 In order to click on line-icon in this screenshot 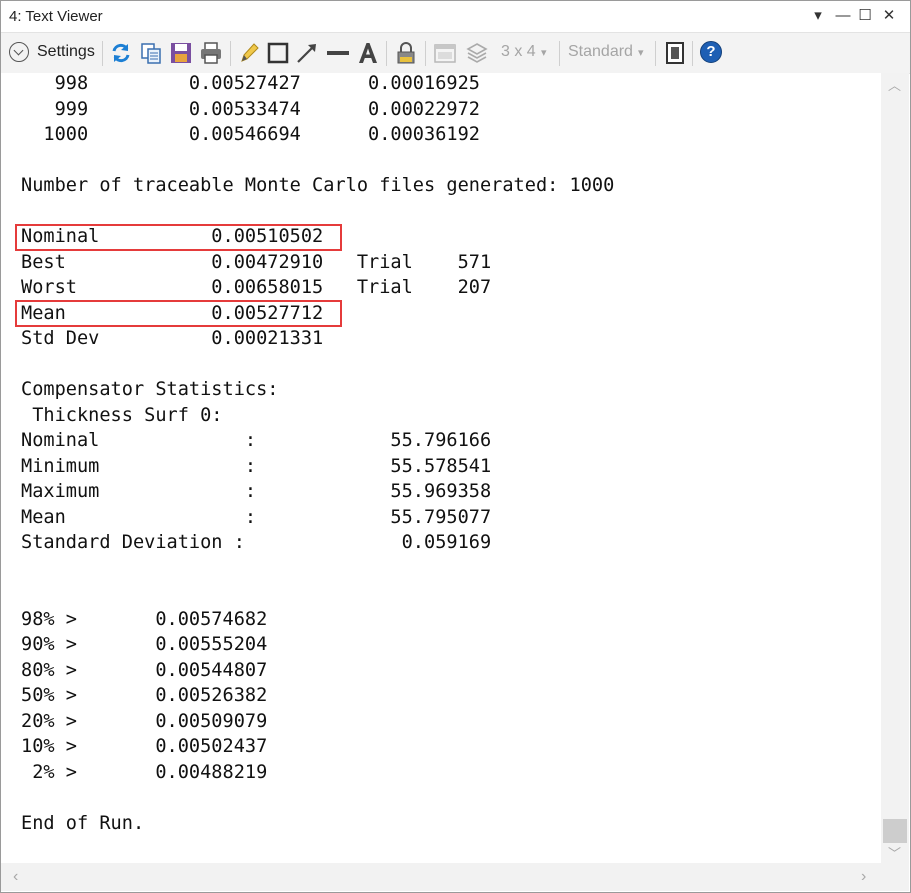, I will do `click(338, 53)`.